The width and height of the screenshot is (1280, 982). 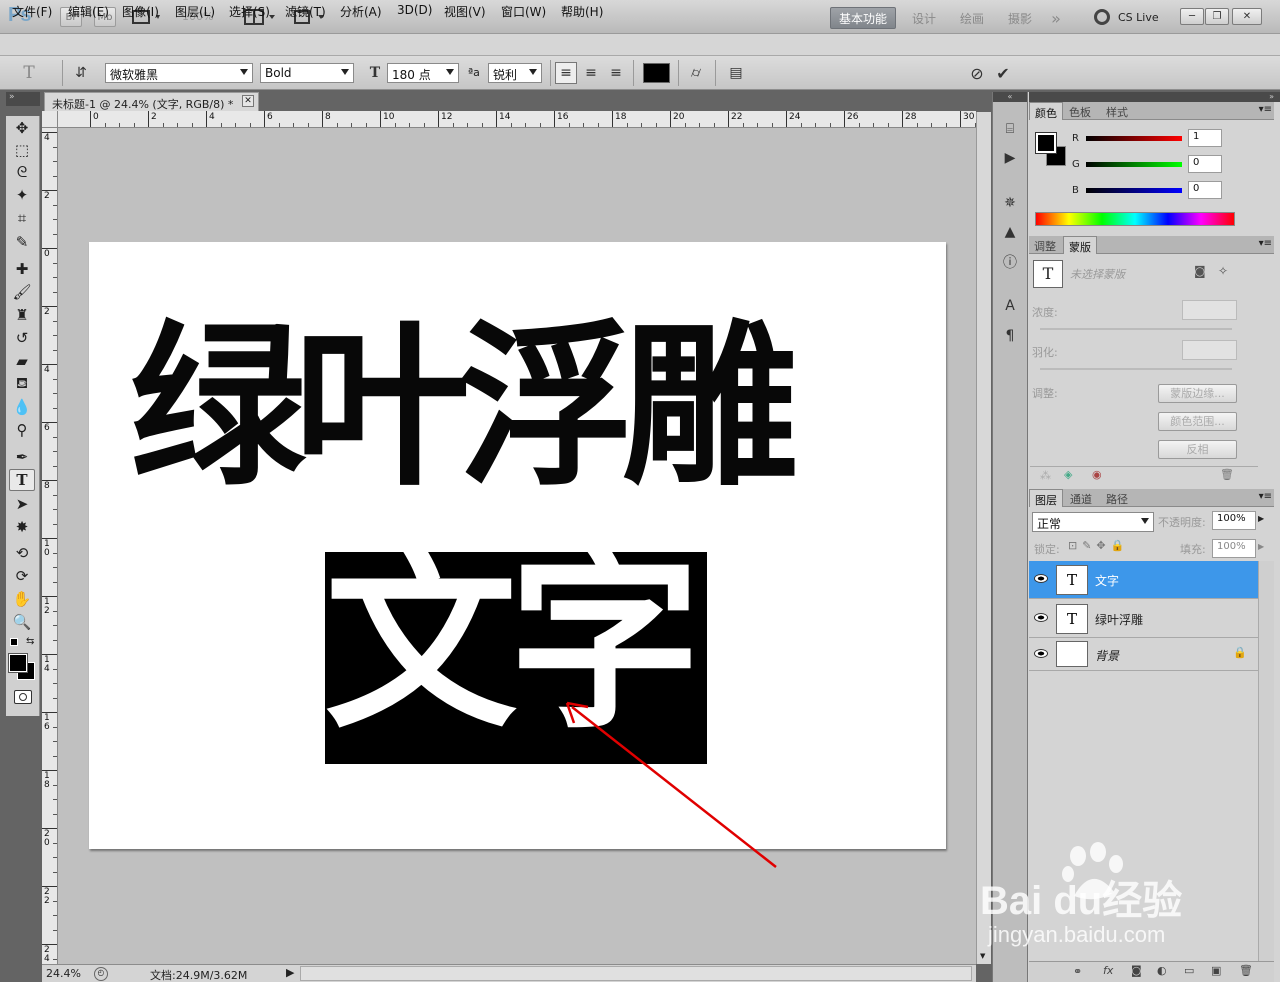 I want to click on healing-brush-tool-icon: ✚, so click(x=22, y=269).